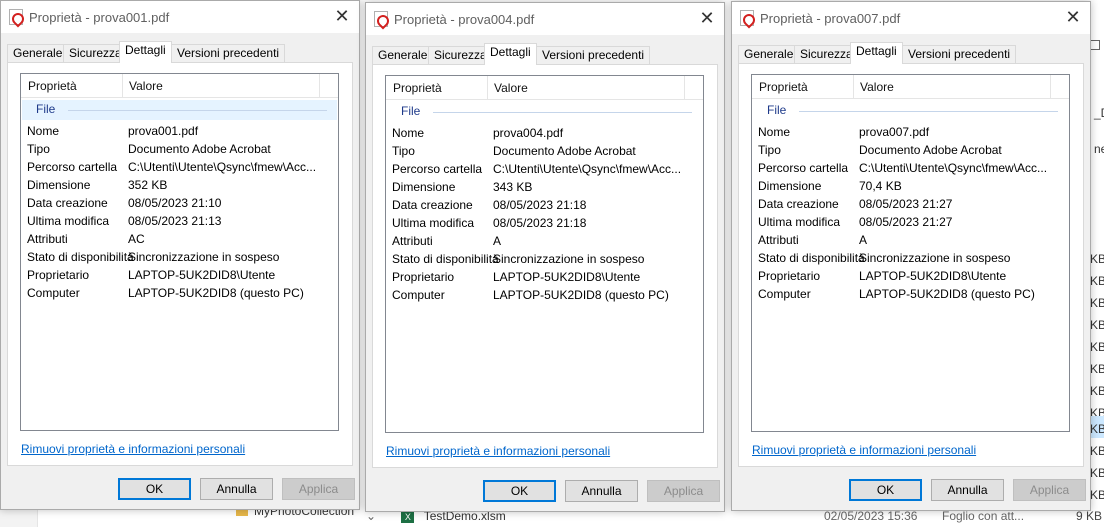 This screenshot has height=527, width=1104. What do you see at coordinates (180, 17) in the screenshot?
I see `title-bar: Proprietà - prova001.pdf ✕` at bounding box center [180, 17].